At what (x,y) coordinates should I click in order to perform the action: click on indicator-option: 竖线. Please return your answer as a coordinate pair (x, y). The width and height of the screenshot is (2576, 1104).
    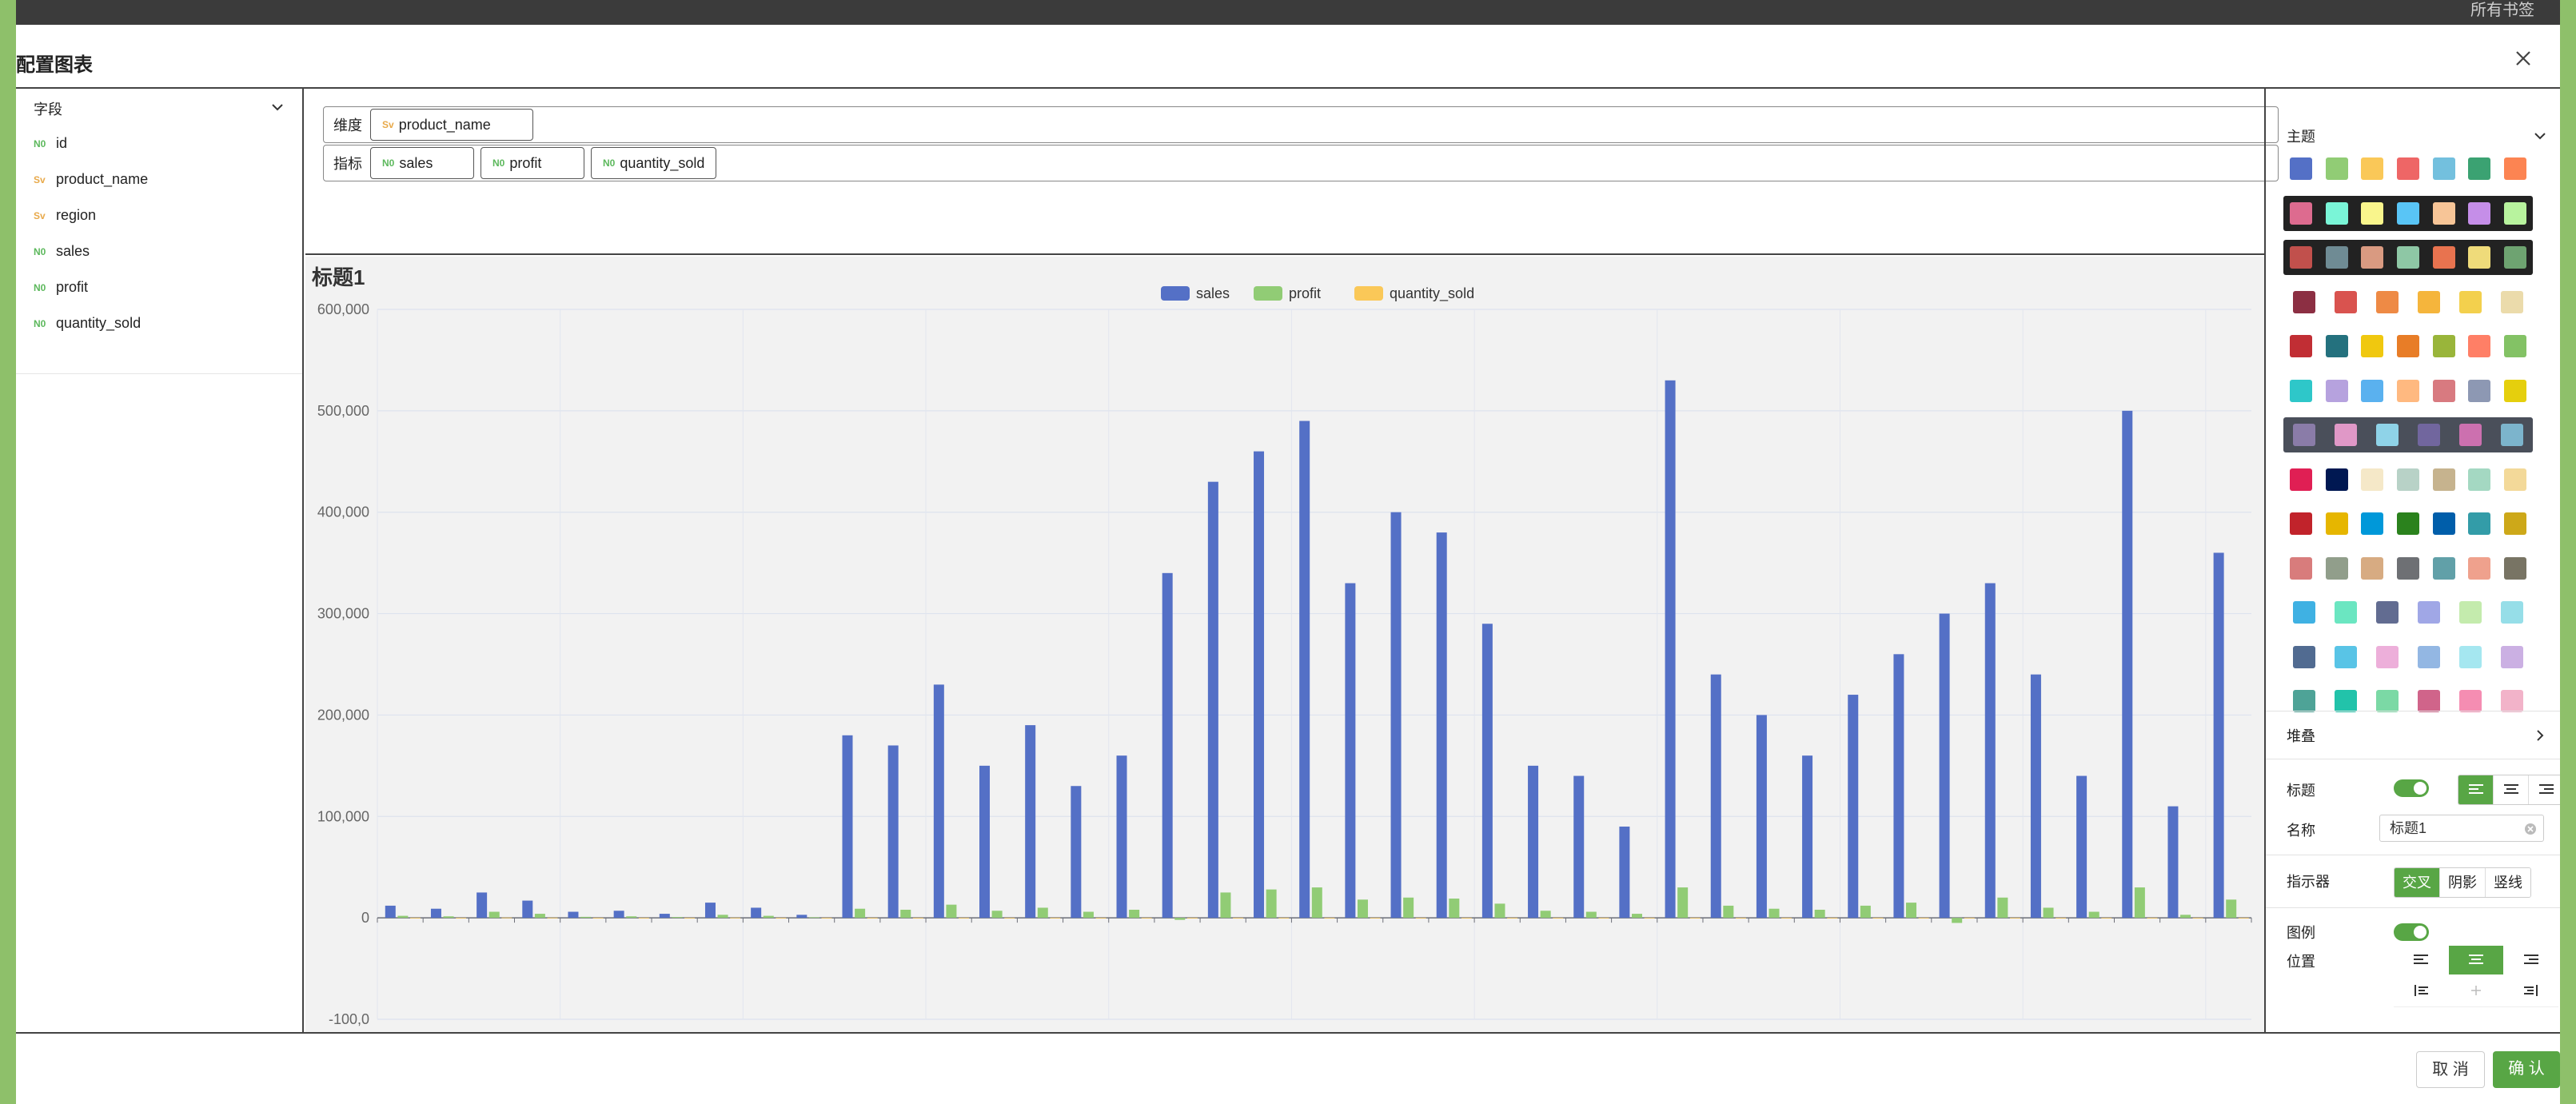
    Looking at the image, I should click on (2508, 883).